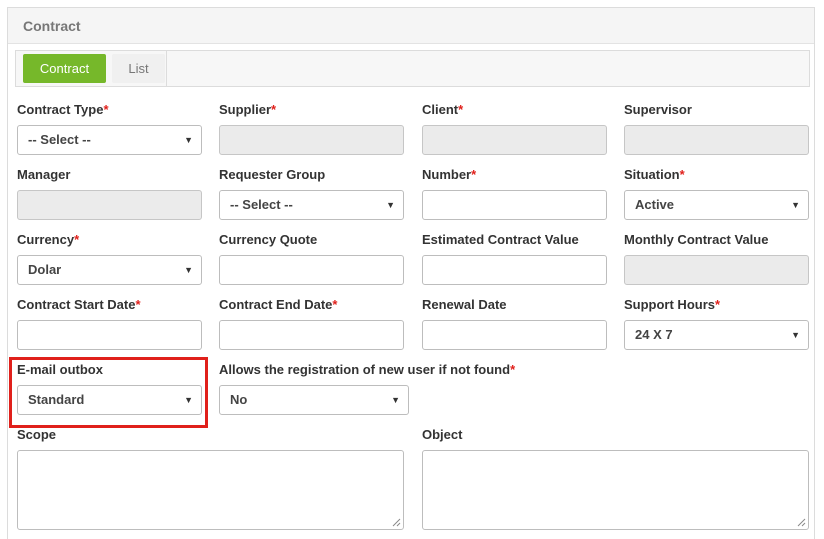  I want to click on number-label: Number*, so click(449, 174).